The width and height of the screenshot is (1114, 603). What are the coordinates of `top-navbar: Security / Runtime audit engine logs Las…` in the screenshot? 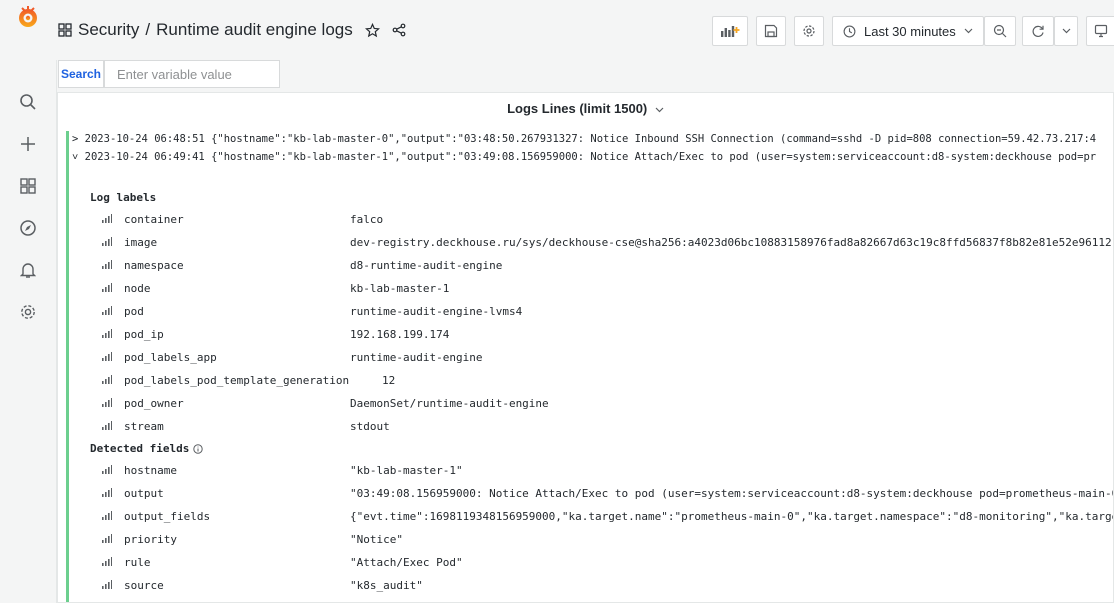 It's located at (585, 30).